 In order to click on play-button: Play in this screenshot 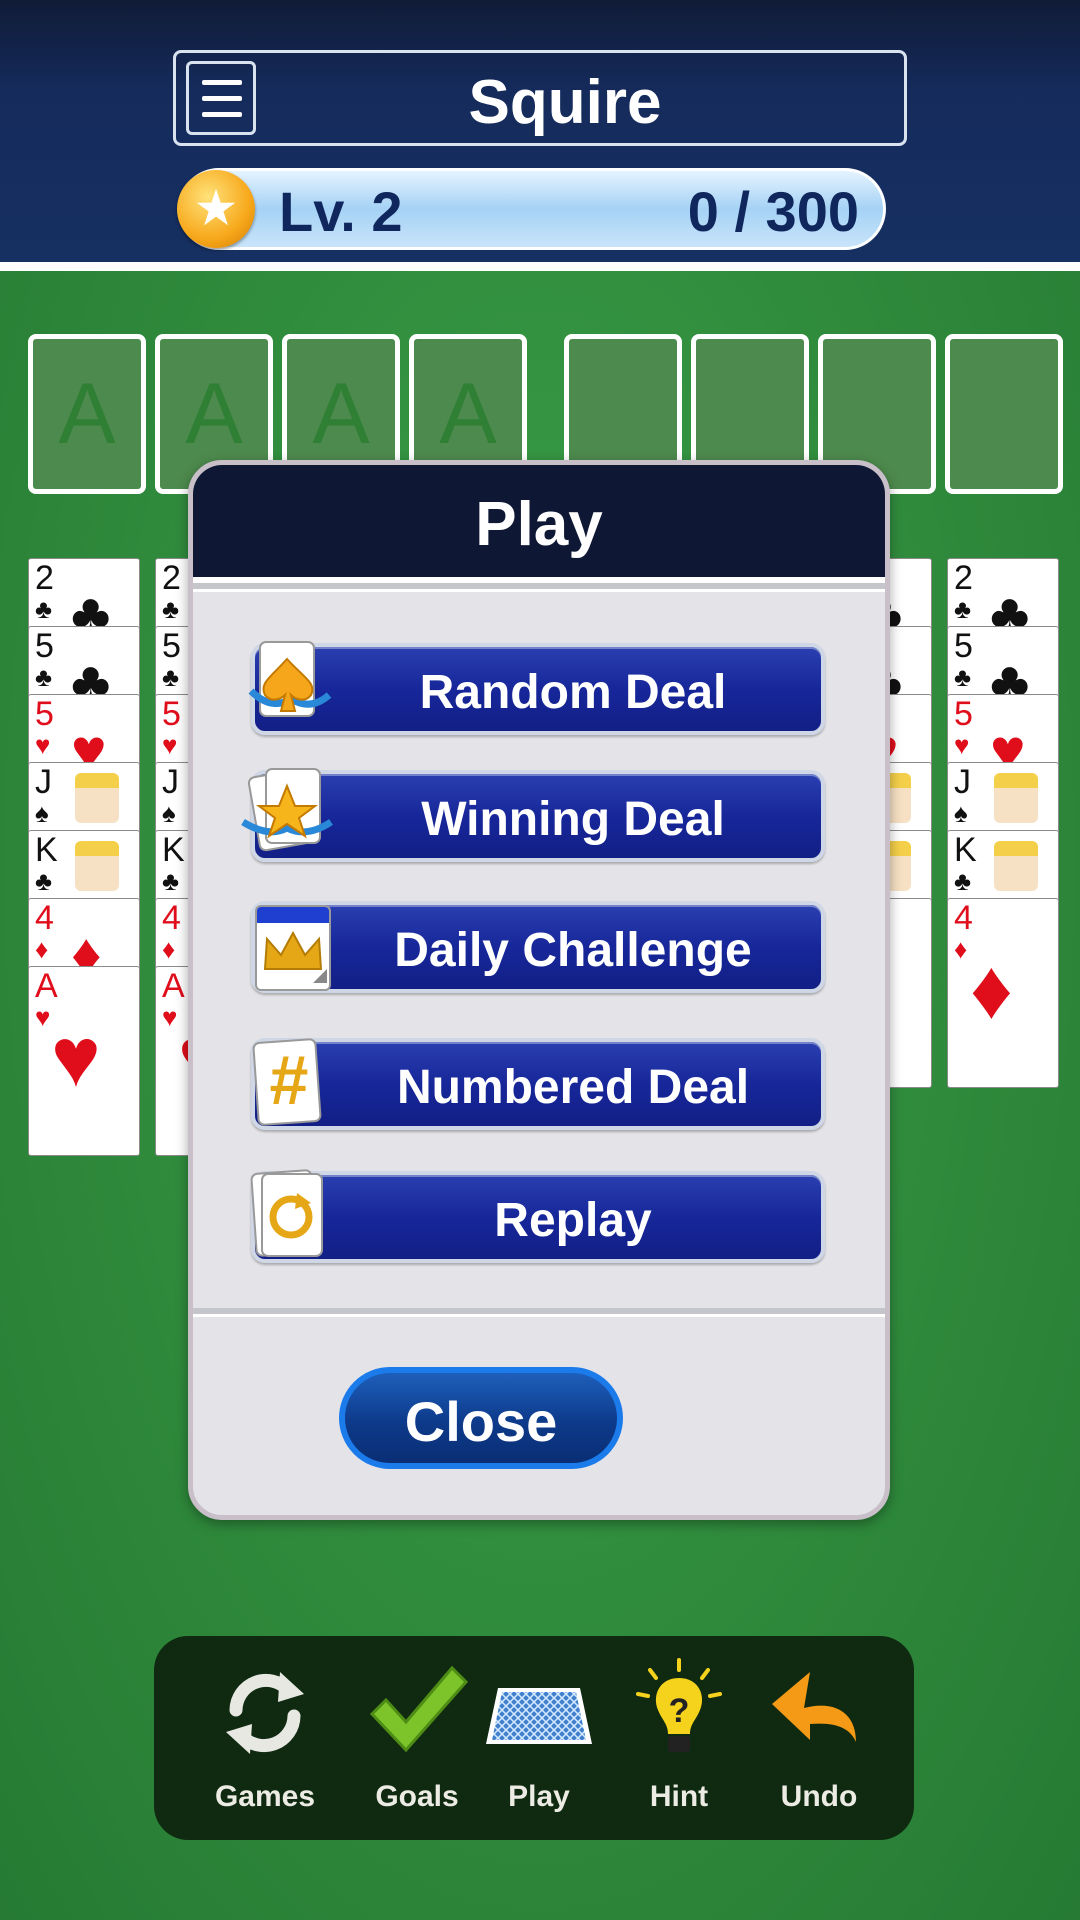, I will do `click(539, 1743)`.